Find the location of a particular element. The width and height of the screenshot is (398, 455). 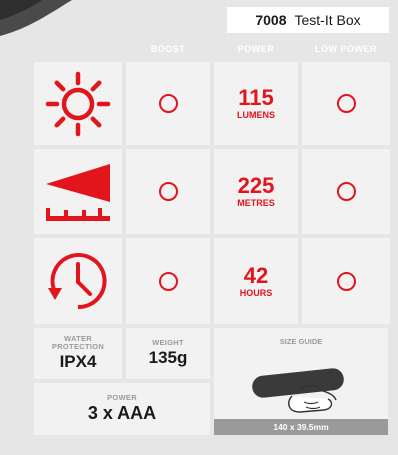

power-value: 3 x AAA is located at coordinates (122, 413).